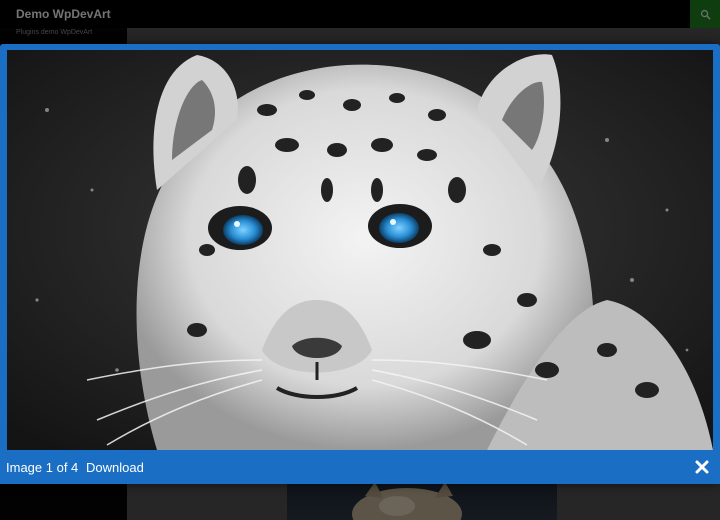 The width and height of the screenshot is (720, 520). I want to click on close-button, so click(702, 467).